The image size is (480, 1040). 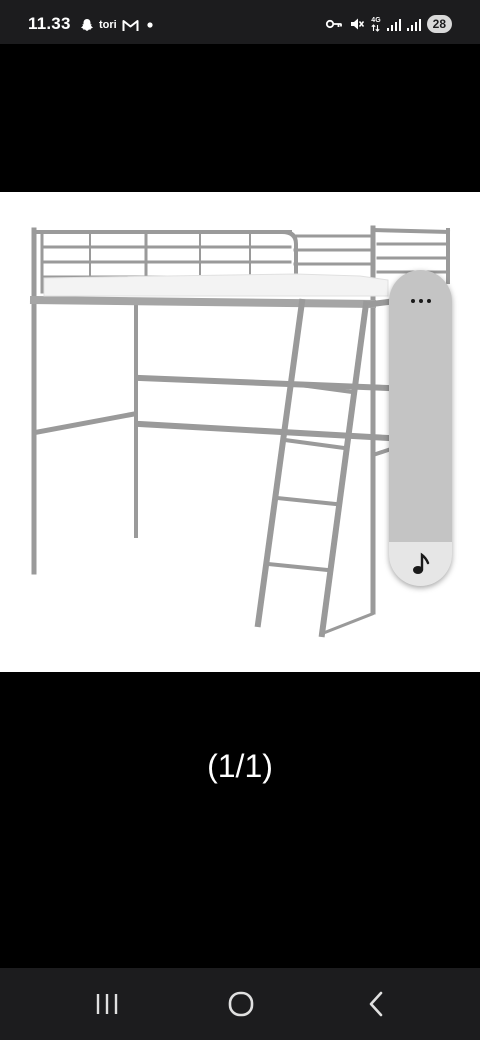 I want to click on more-options-icon, so click(x=420, y=301).